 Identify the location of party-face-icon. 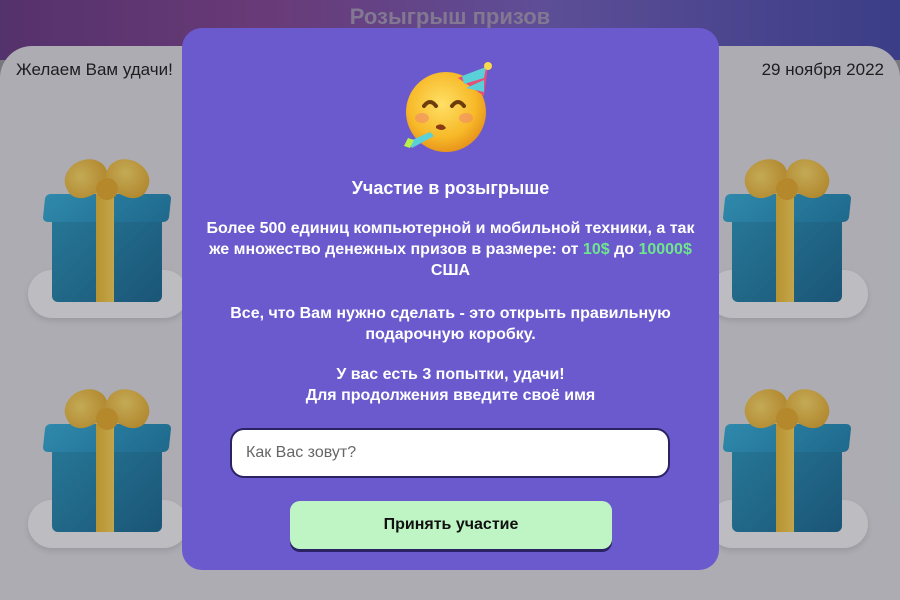
(448, 107).